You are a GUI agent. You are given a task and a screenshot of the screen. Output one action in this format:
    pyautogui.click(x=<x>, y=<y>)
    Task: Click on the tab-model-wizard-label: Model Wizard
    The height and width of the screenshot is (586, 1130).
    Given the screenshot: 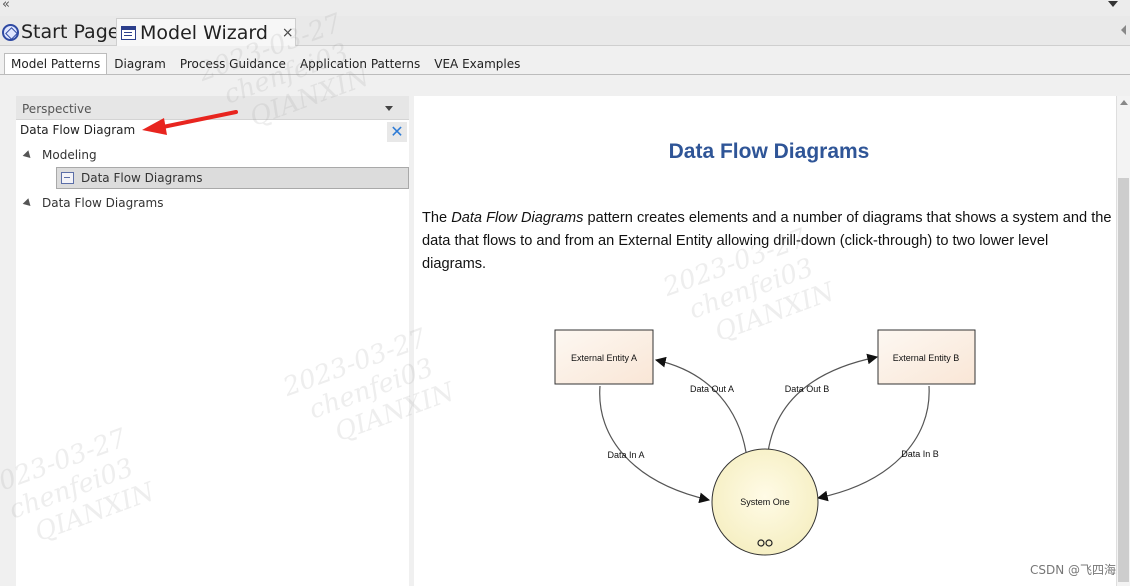 What is the action you would take?
    pyautogui.click(x=204, y=32)
    